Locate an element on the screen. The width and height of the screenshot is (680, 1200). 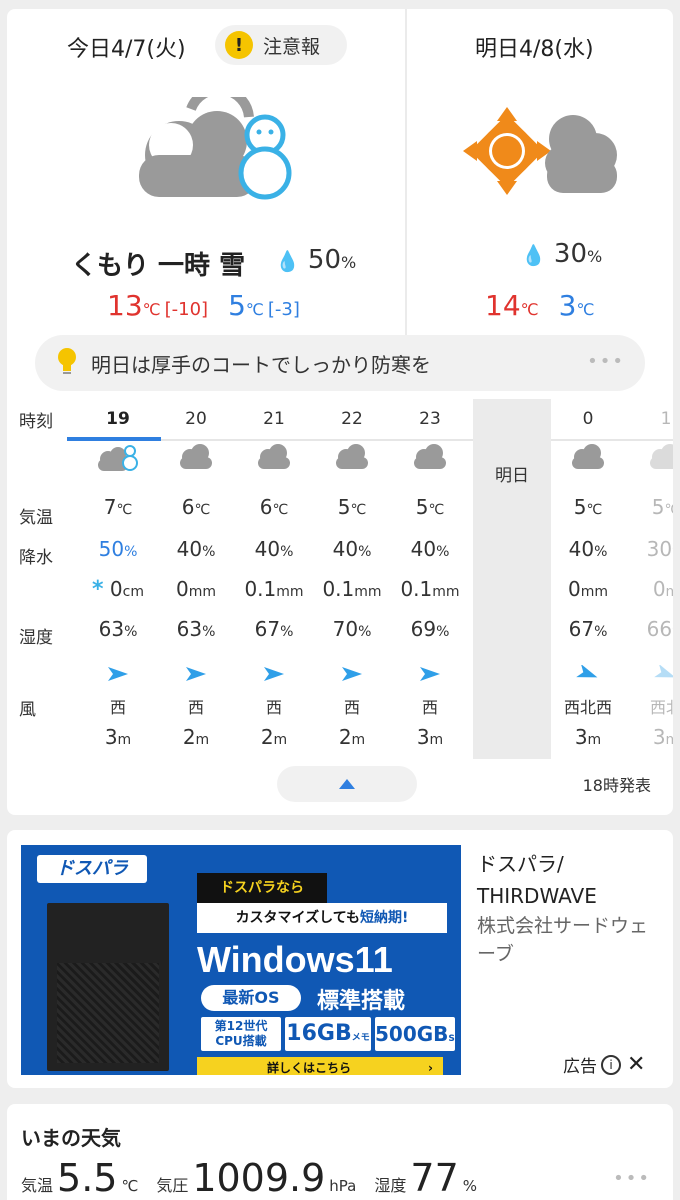
tomorrow-high: 14℃ is located at coordinates (512, 305).